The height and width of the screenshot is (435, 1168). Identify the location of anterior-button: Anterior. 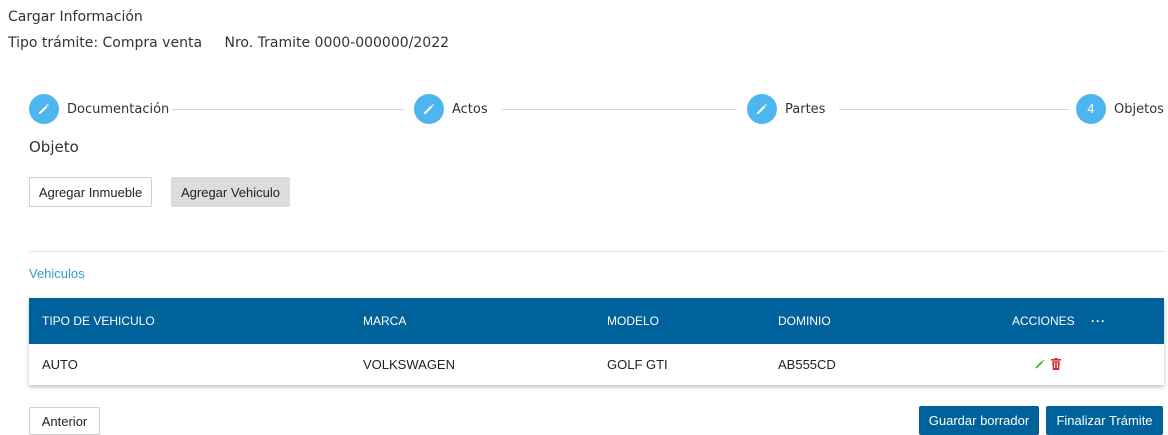
(64, 421).